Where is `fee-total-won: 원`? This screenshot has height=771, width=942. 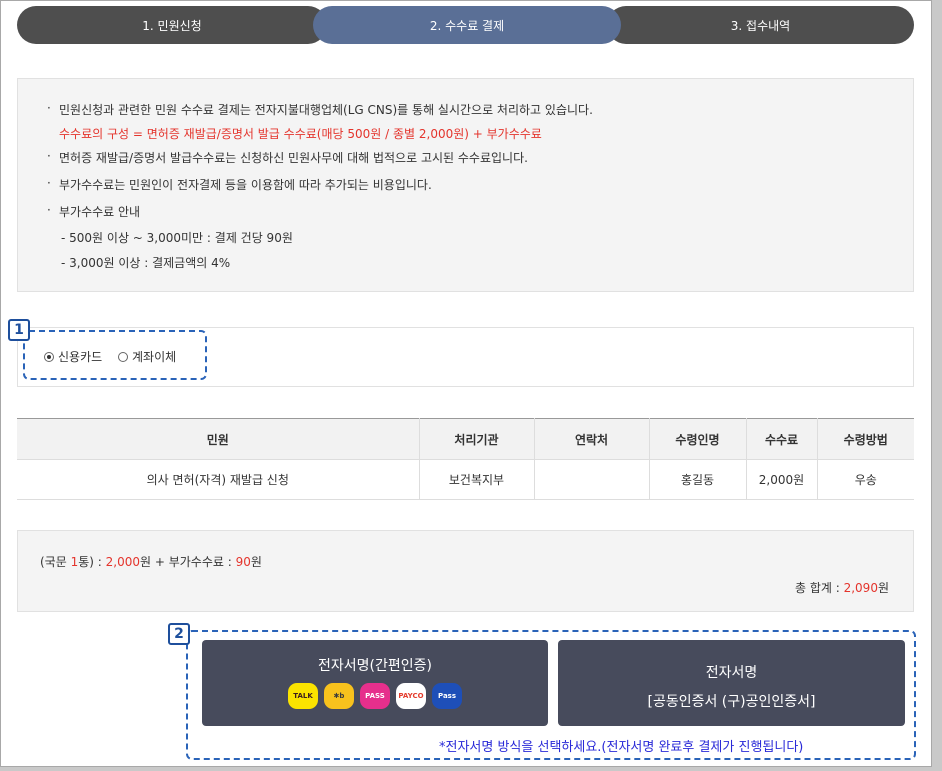
fee-total-won: 원 is located at coordinates (883, 588).